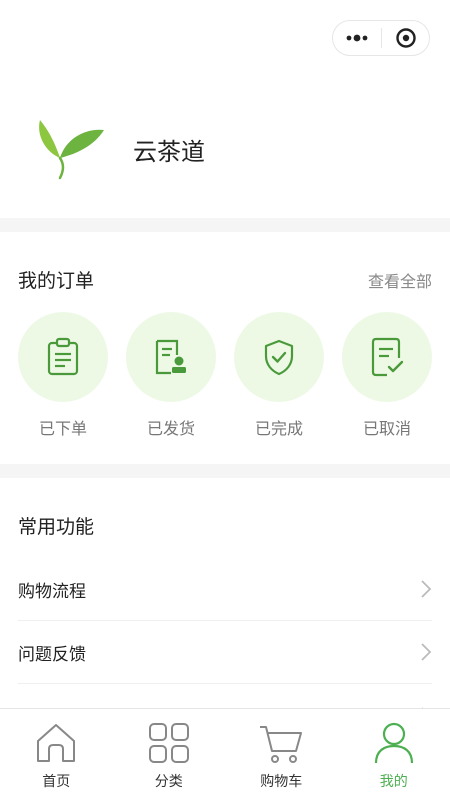  I want to click on person-icon, so click(393, 743).